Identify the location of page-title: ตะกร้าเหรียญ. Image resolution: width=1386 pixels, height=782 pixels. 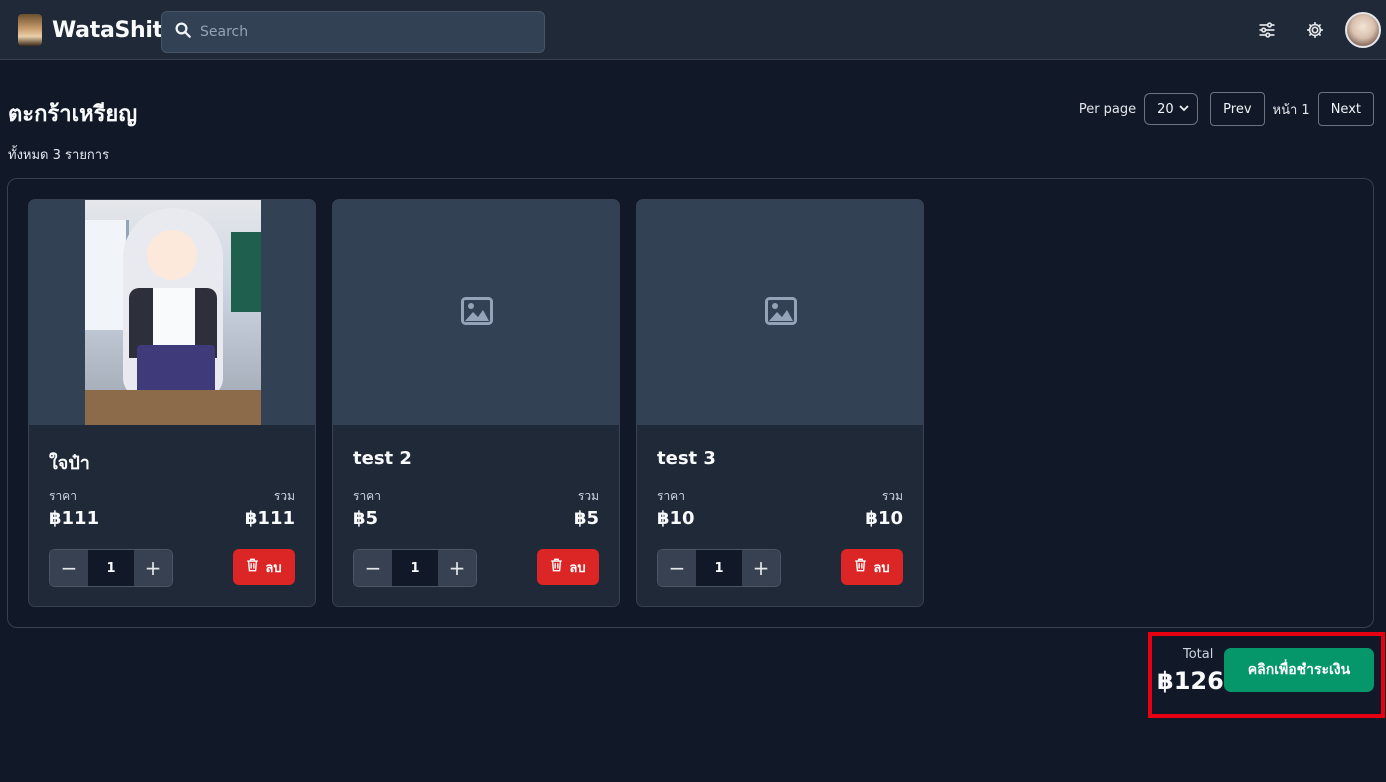
(73, 114).